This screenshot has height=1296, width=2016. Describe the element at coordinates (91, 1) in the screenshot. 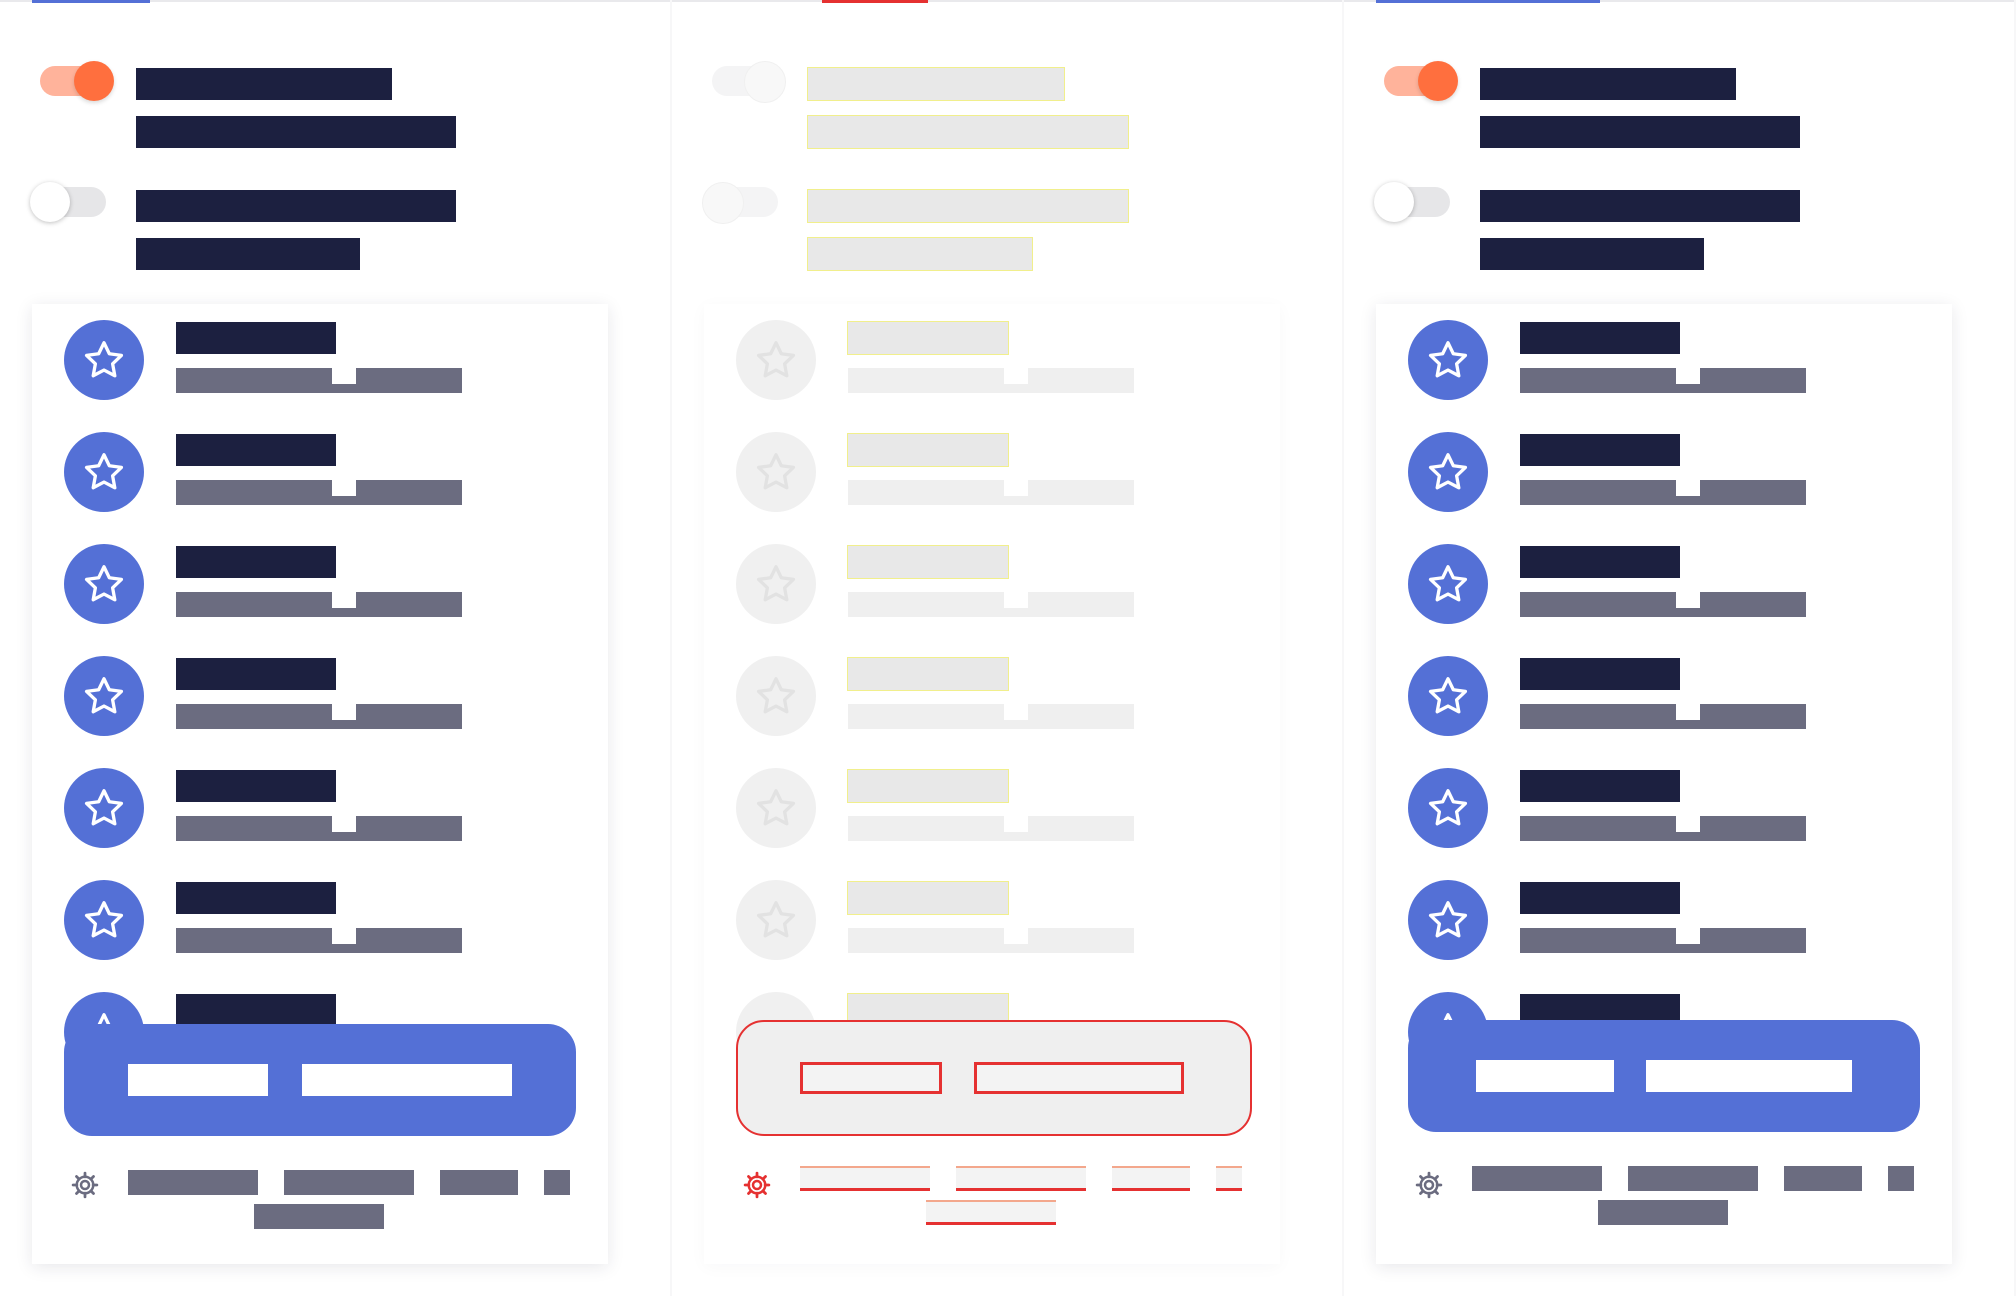

I see `tab-indicator` at that location.